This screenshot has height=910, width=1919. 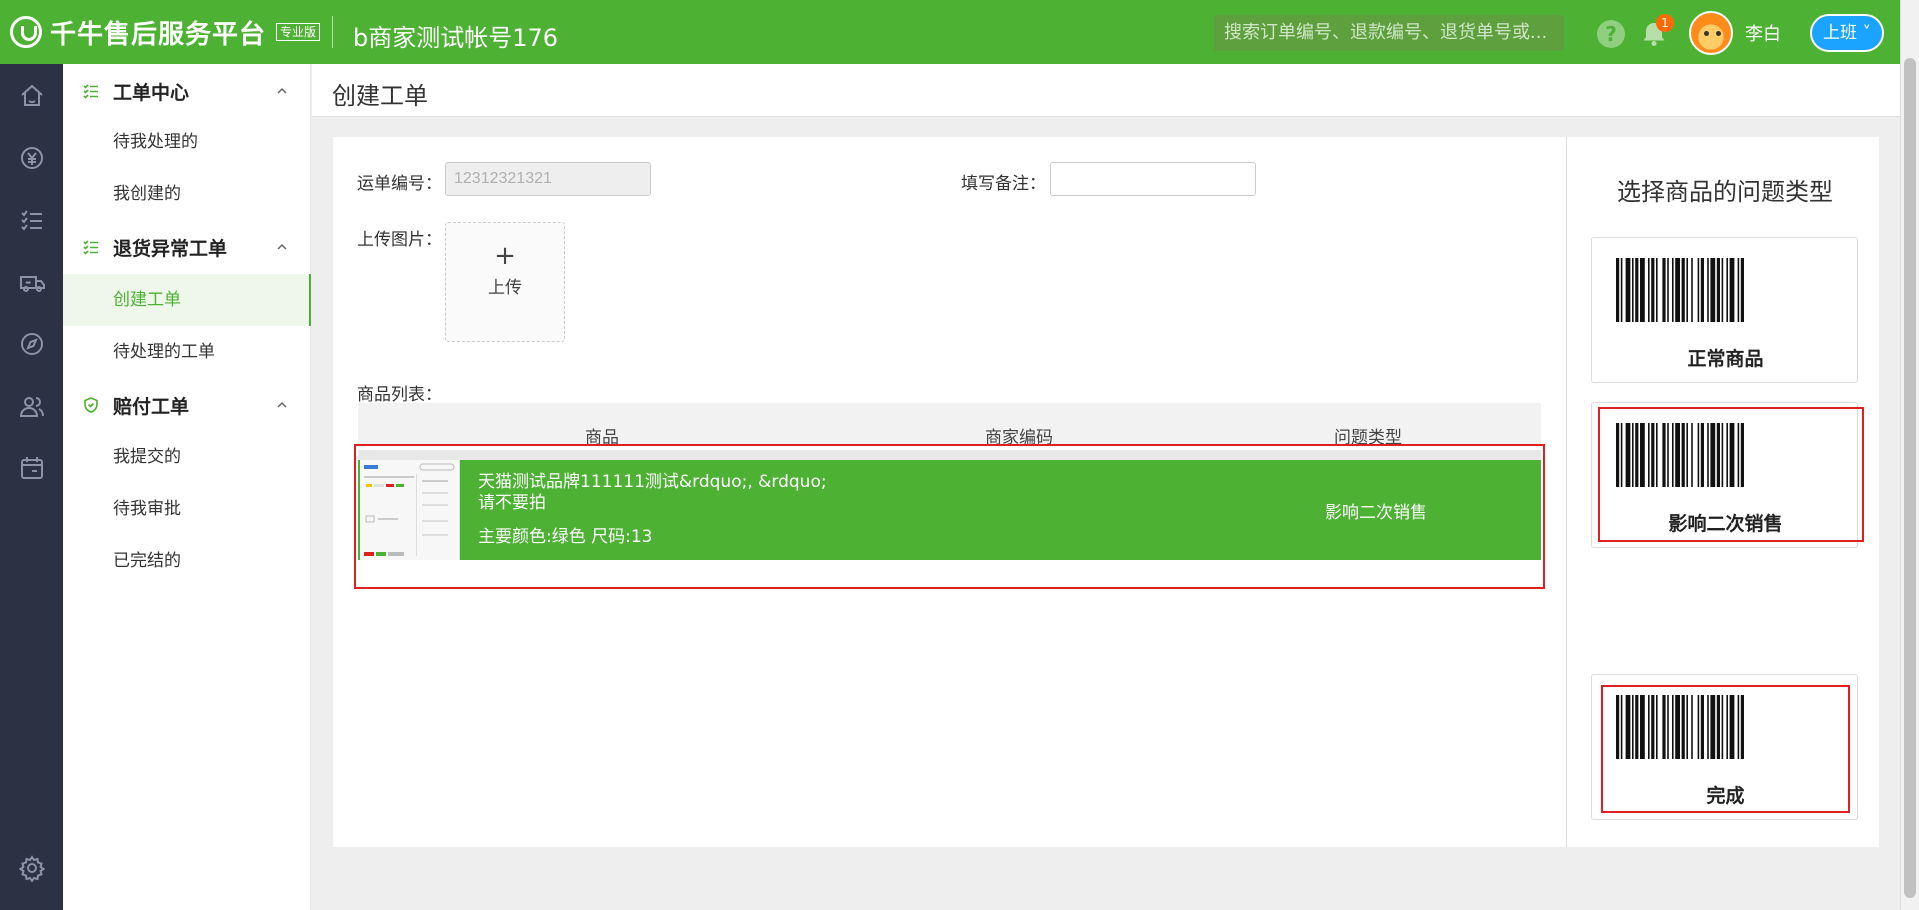 I want to click on upload-text: 上传, so click(x=505, y=288).